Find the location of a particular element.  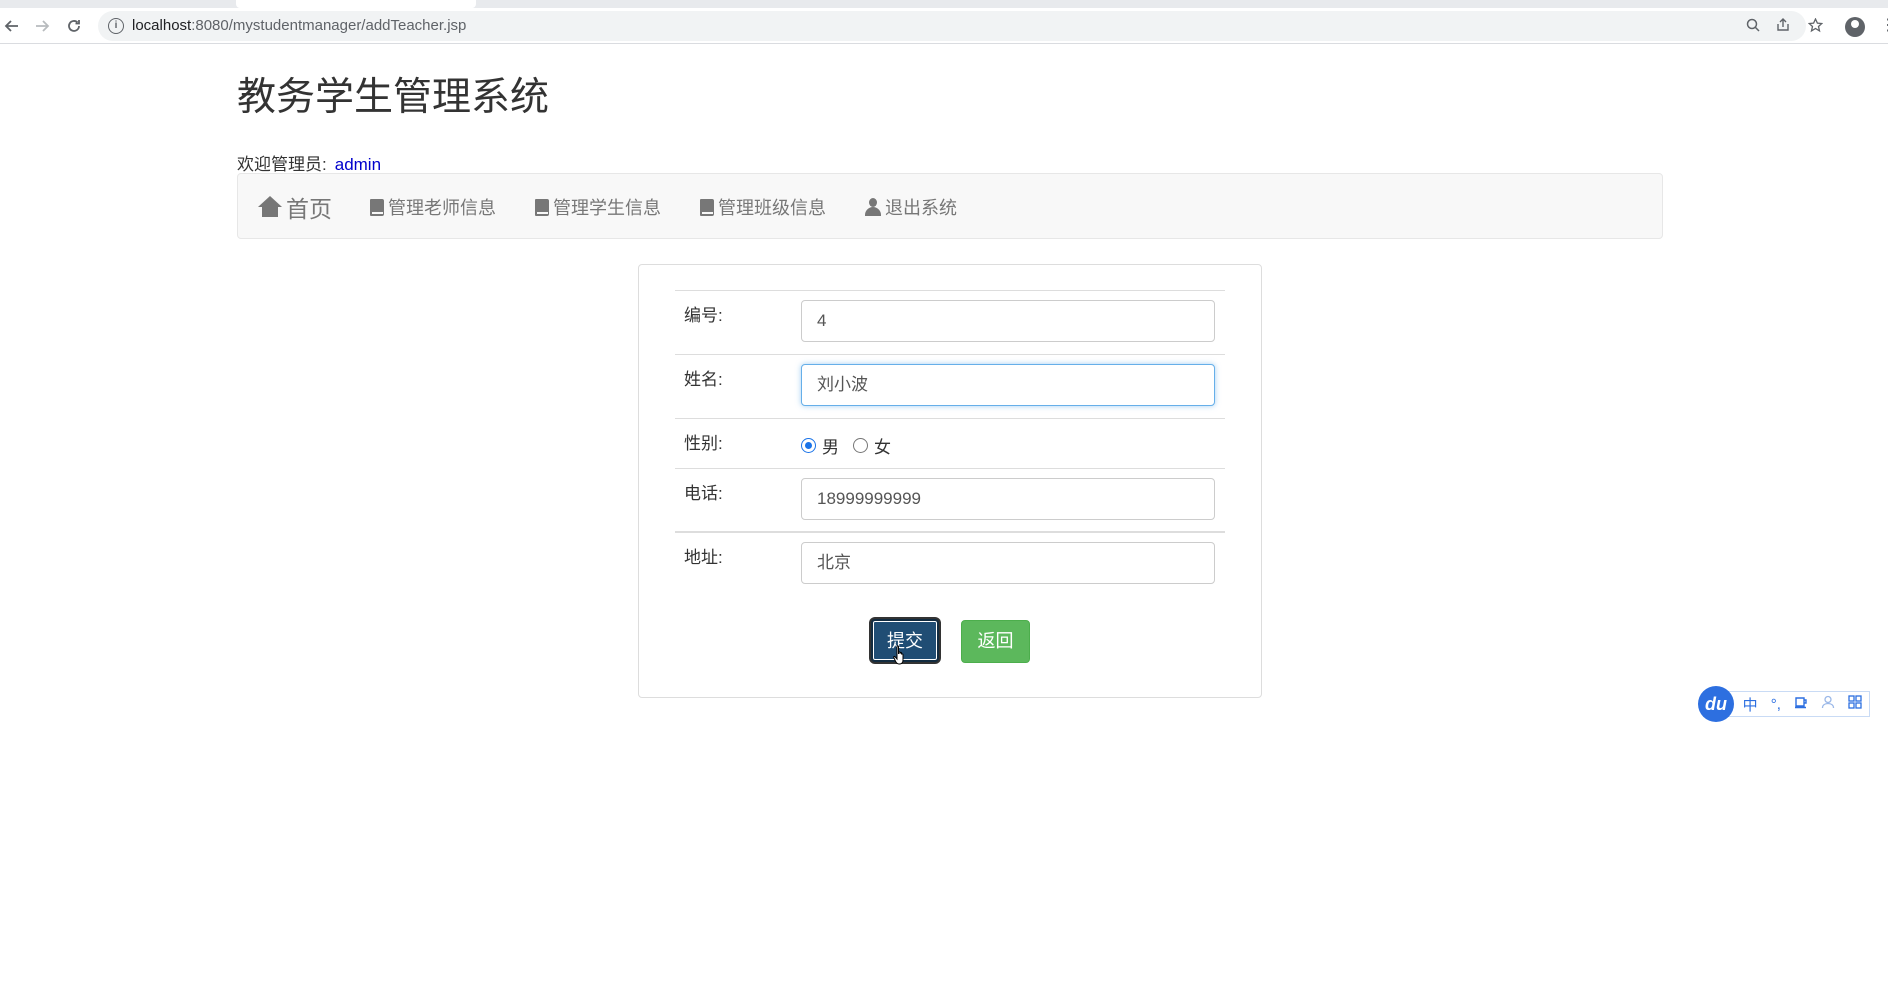

ime-bar: 中 °, is located at coordinates (1799, 704).